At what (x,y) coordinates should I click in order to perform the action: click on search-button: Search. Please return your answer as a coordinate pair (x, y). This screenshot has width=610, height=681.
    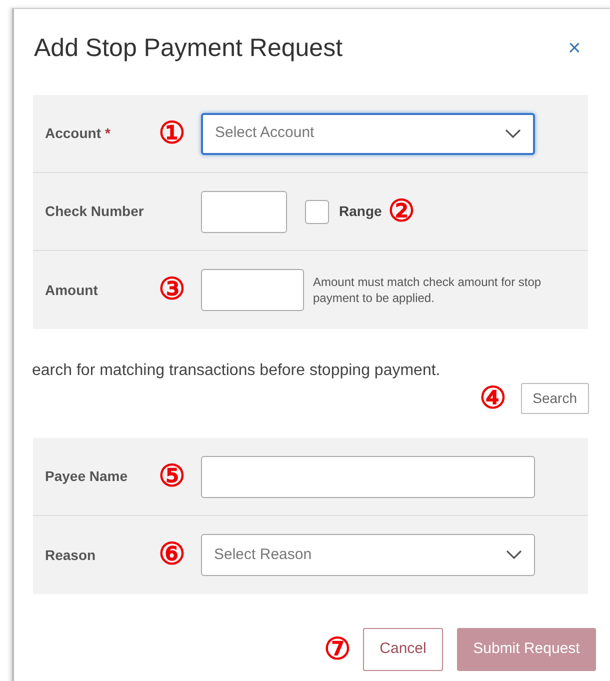
    Looking at the image, I should click on (554, 398).